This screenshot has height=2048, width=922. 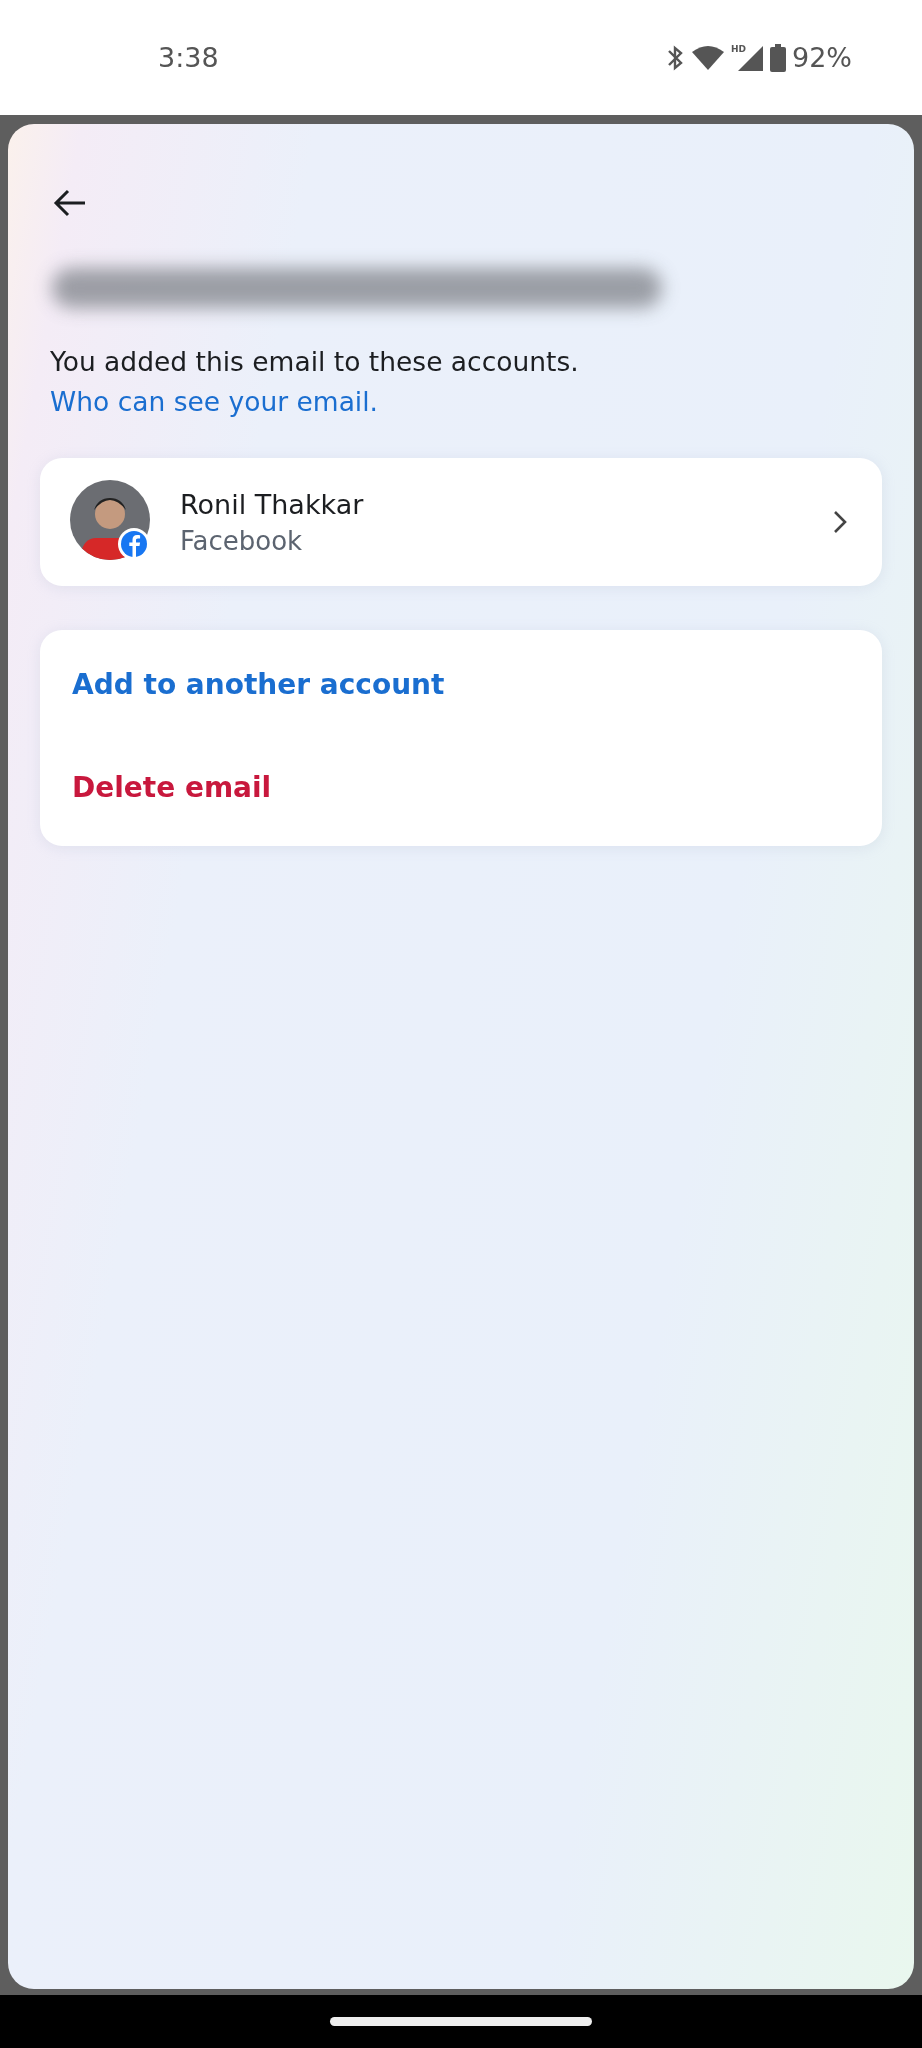 I want to click on action-link: Add to another account, so click(x=258, y=684).